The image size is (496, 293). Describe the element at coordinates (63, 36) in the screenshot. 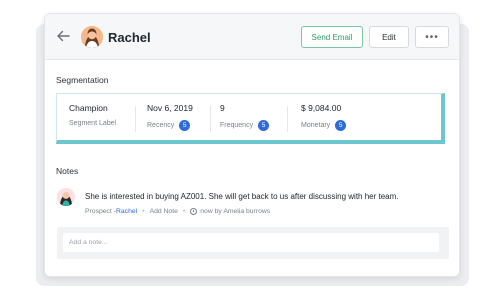

I see `back-arrow-icon` at that location.